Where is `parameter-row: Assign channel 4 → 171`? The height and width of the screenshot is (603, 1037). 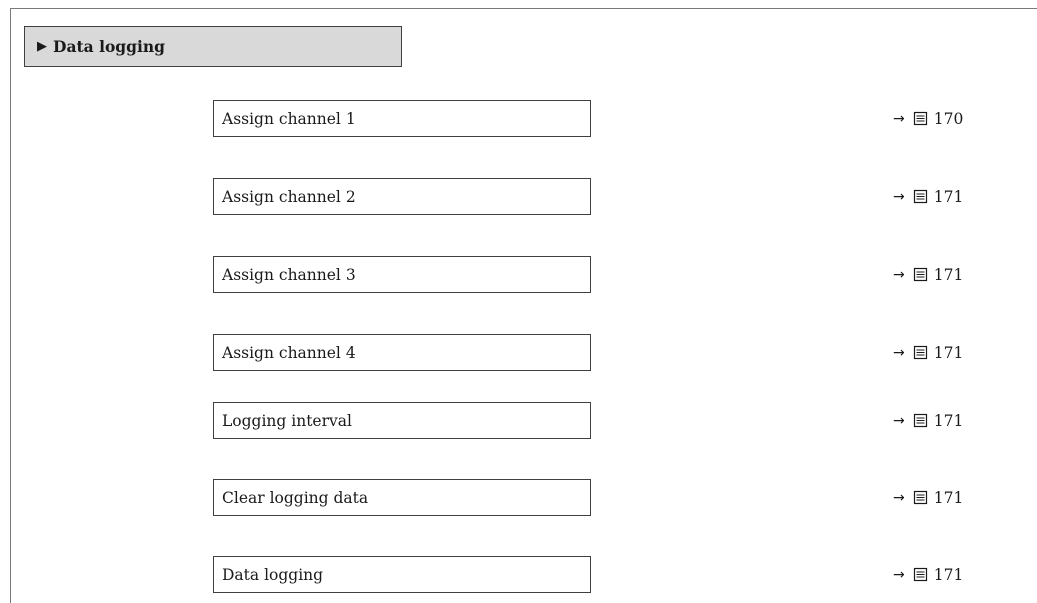
parameter-row: Assign channel 4 → 171 is located at coordinates (518, 352).